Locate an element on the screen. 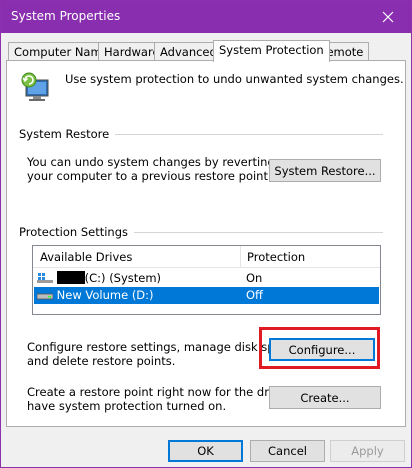 Image resolution: width=412 pixels, height=468 pixels. system-protection-icon is located at coordinates (35, 86).